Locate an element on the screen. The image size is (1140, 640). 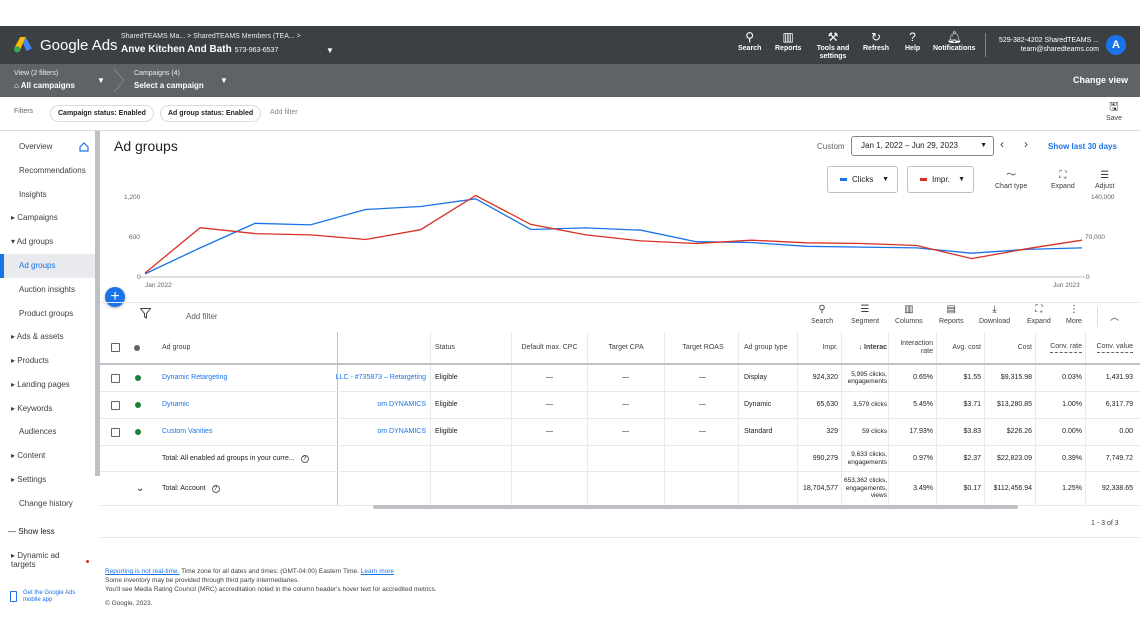
learn-more-link: Learn more is located at coordinates (377, 571).